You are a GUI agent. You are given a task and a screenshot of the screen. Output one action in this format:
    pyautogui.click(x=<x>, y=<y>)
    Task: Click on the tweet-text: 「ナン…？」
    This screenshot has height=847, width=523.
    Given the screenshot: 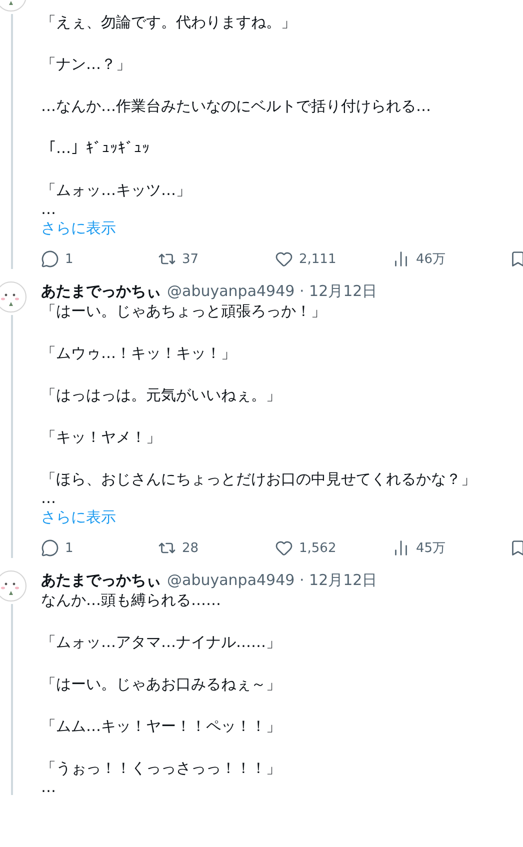 What is the action you would take?
    pyautogui.click(x=86, y=64)
    